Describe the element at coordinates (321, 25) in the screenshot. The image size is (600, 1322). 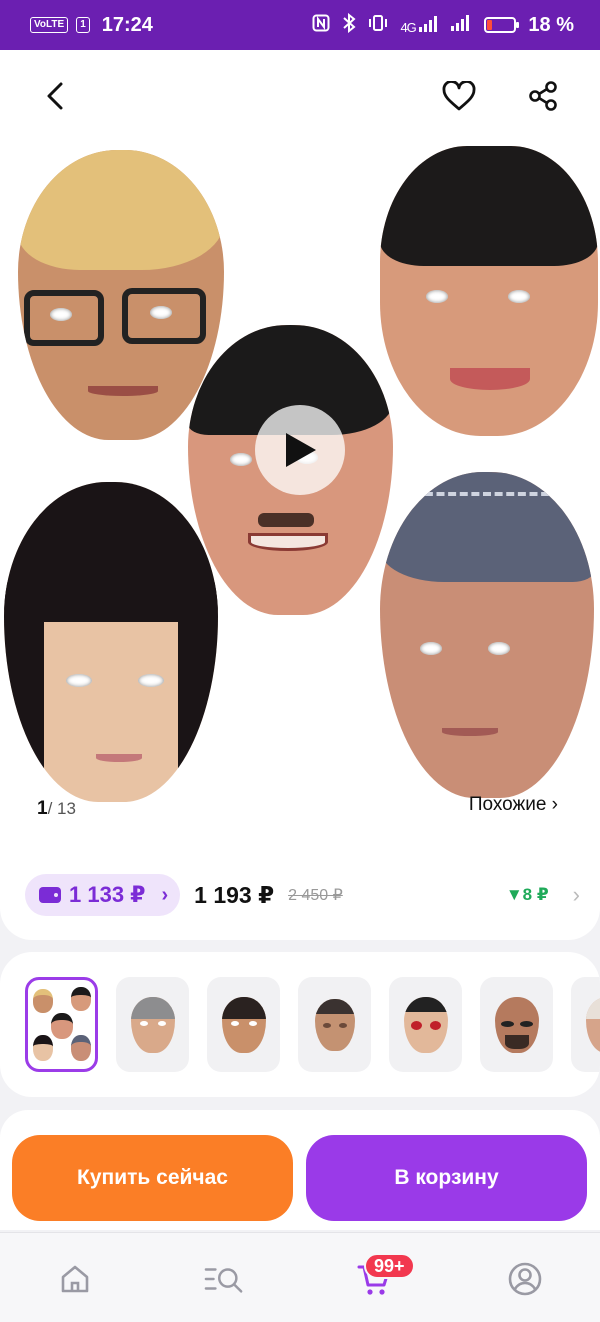
I see `nfc-icon` at that location.